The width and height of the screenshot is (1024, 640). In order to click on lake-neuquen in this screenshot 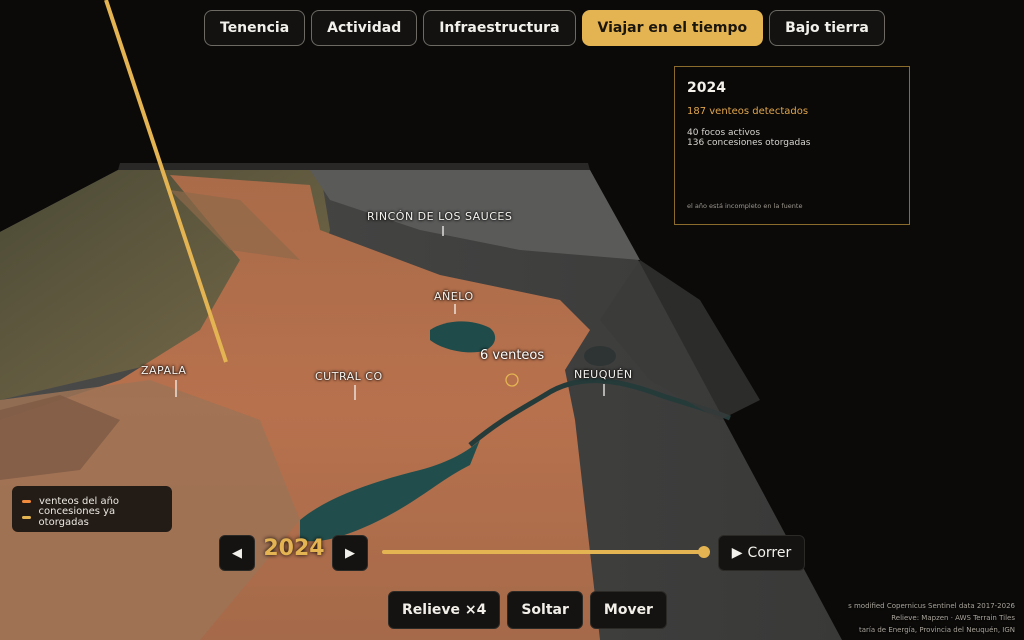, I will do `click(600, 356)`.